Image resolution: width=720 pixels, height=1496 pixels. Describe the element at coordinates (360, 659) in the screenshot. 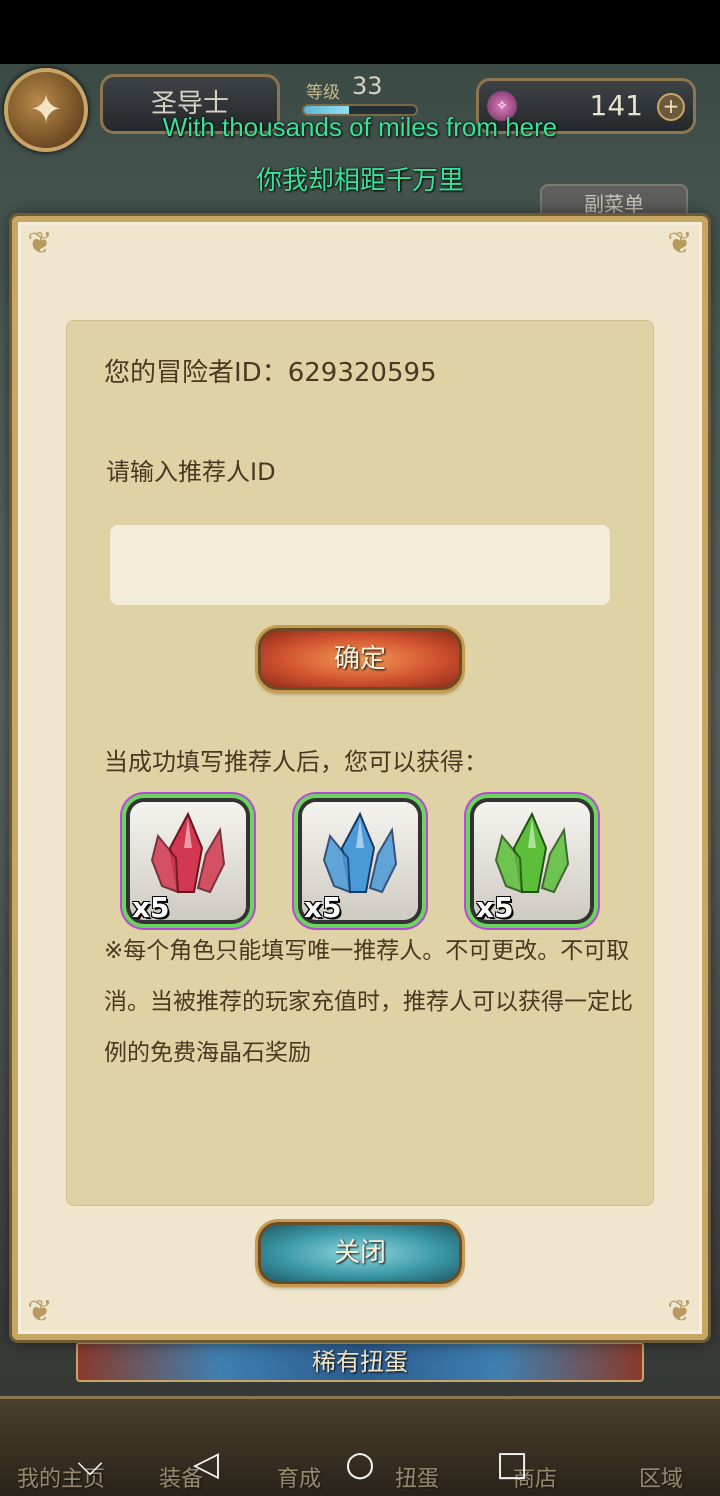

I see `confirm-button: 确定` at that location.